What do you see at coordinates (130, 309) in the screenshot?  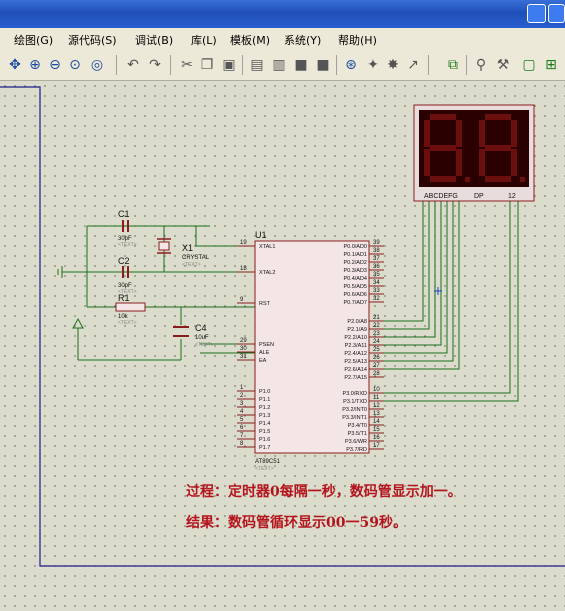 I see `resistor-r1: R1 10k <TEXT>` at bounding box center [130, 309].